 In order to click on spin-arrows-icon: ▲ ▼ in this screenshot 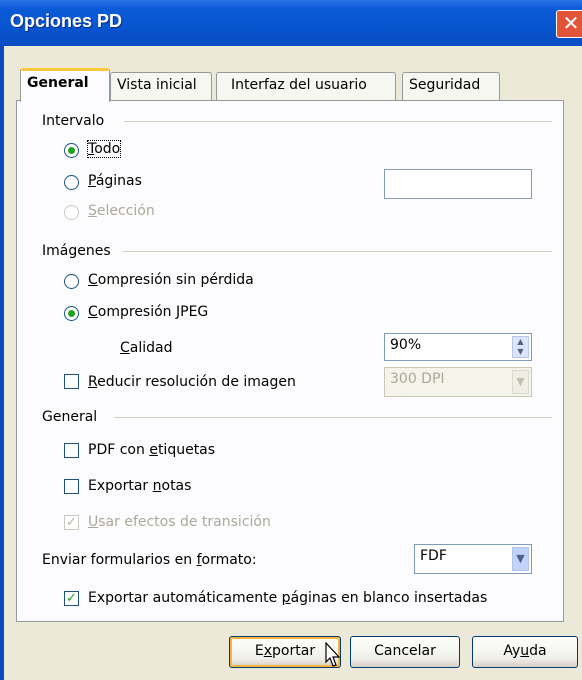, I will do `click(520, 347)`.